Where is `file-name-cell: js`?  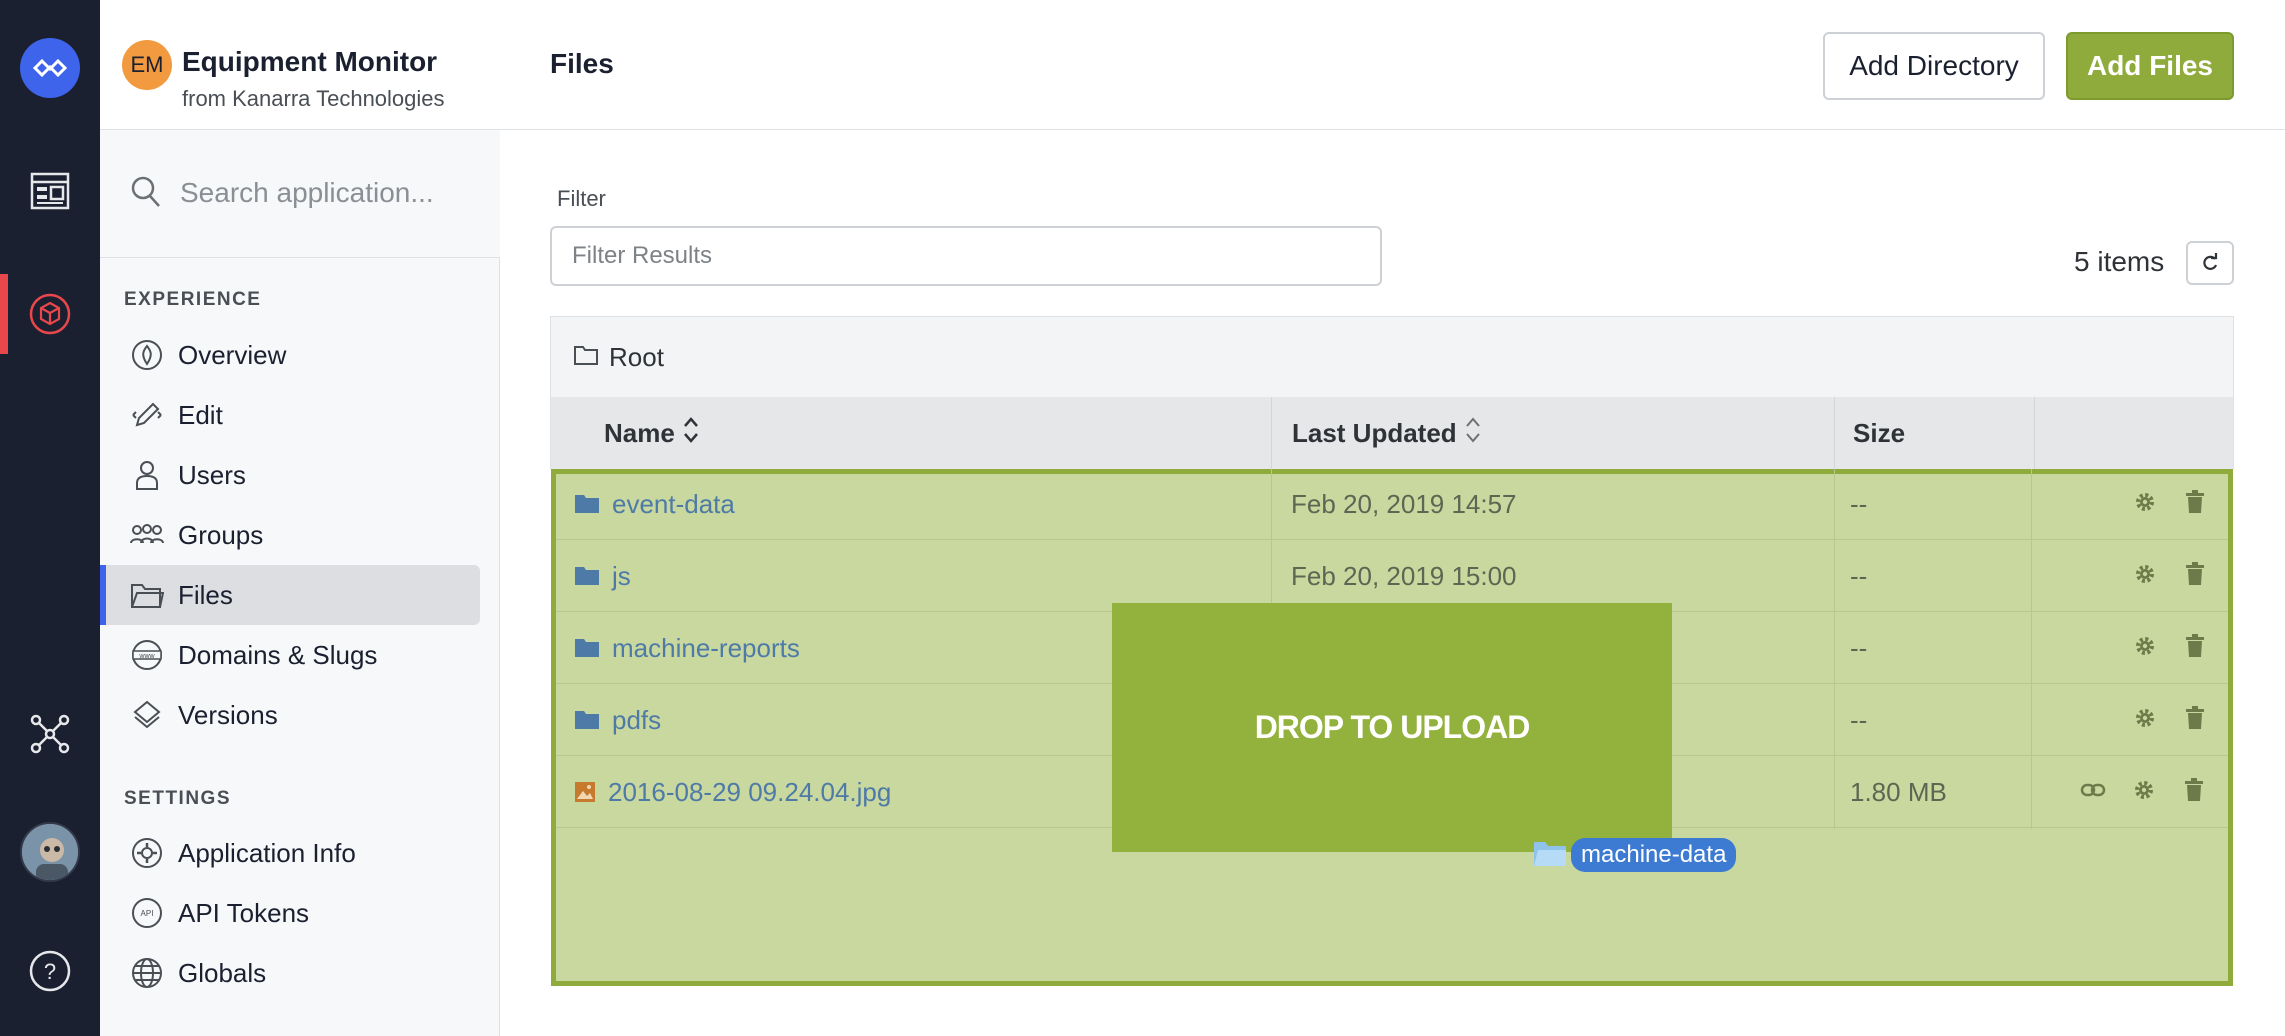
file-name-cell: js is located at coordinates (602, 576).